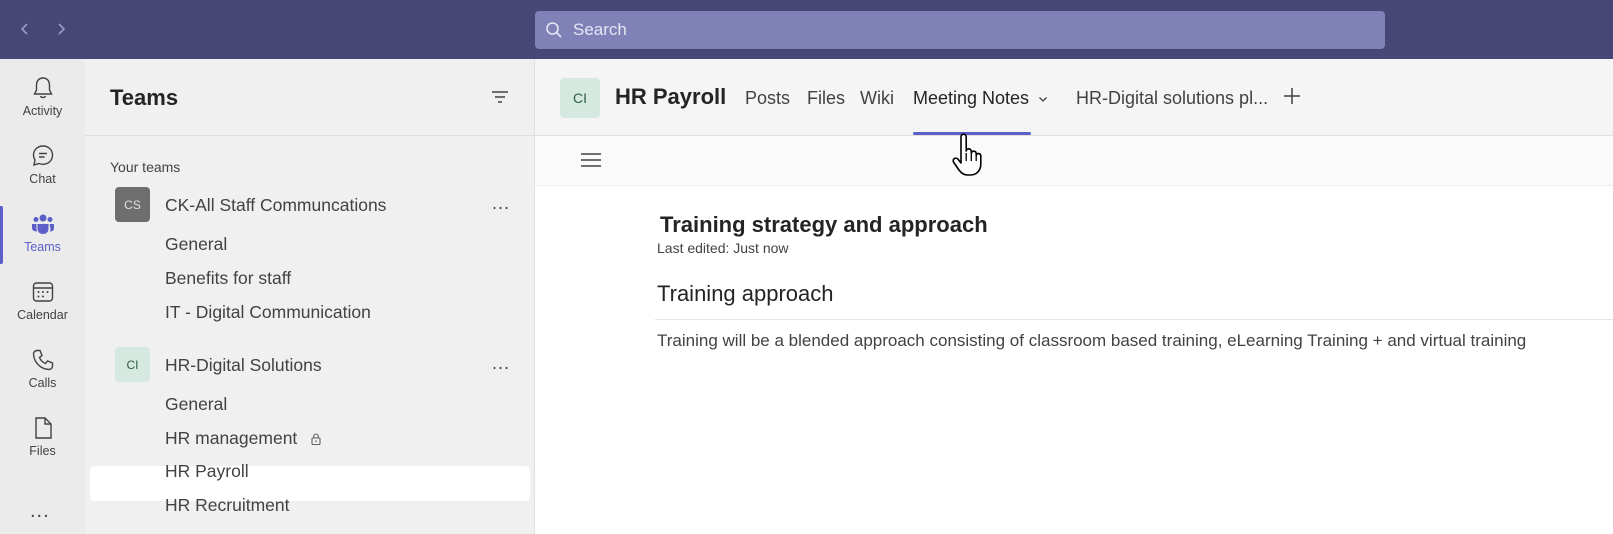 The width and height of the screenshot is (1613, 534). Describe the element at coordinates (144, 97) in the screenshot. I see `panel-title: Teams` at that location.